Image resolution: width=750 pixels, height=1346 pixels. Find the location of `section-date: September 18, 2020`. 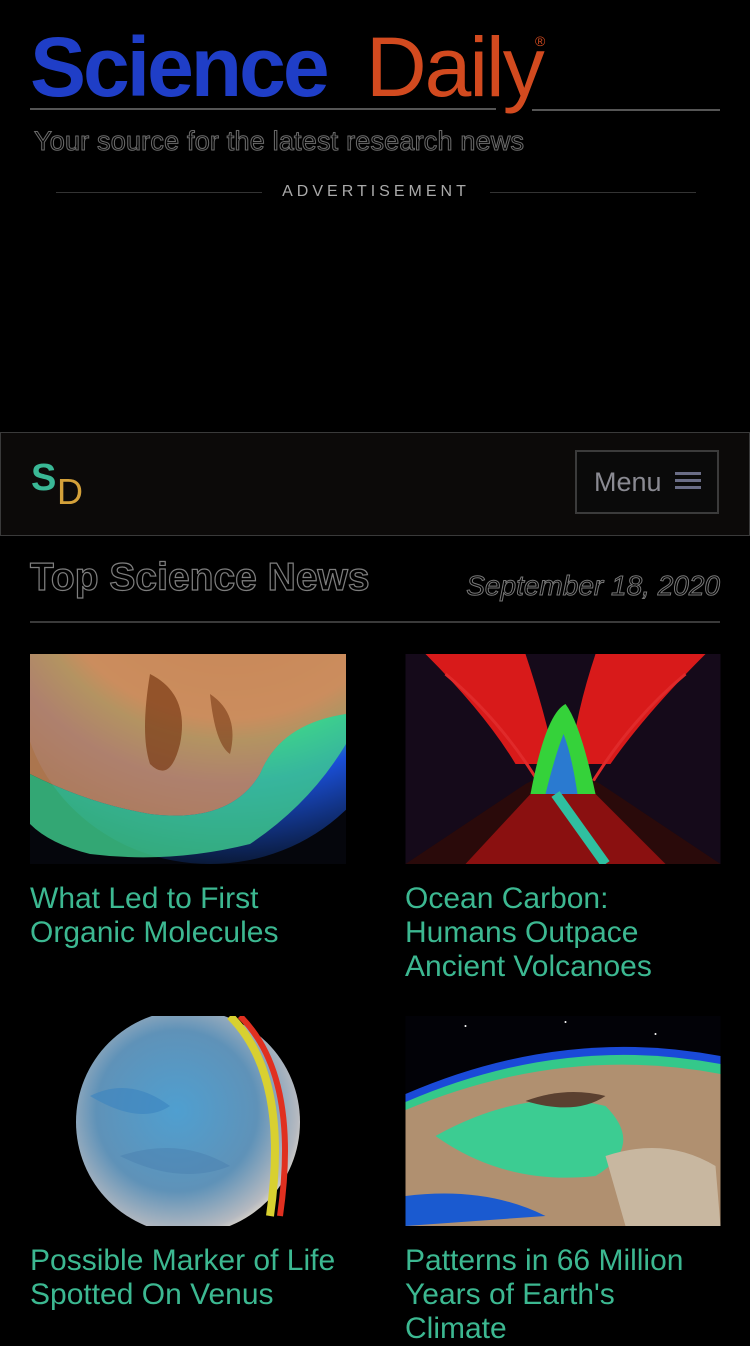

section-date: September 18, 2020 is located at coordinates (593, 586).